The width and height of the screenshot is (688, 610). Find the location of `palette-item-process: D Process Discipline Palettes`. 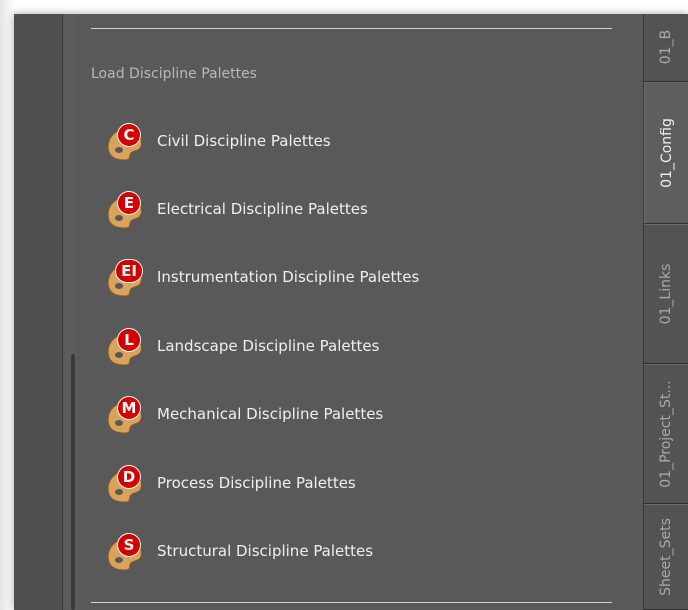

palette-item-process: D Process Discipline Palettes is located at coordinates (313, 484).